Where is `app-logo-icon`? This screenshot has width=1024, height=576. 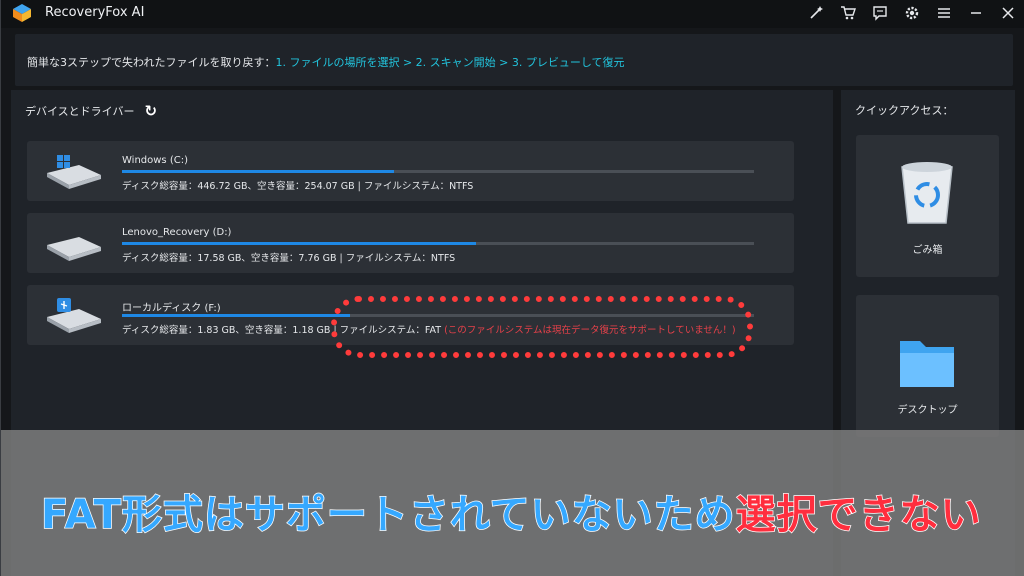 app-logo-icon is located at coordinates (22, 13).